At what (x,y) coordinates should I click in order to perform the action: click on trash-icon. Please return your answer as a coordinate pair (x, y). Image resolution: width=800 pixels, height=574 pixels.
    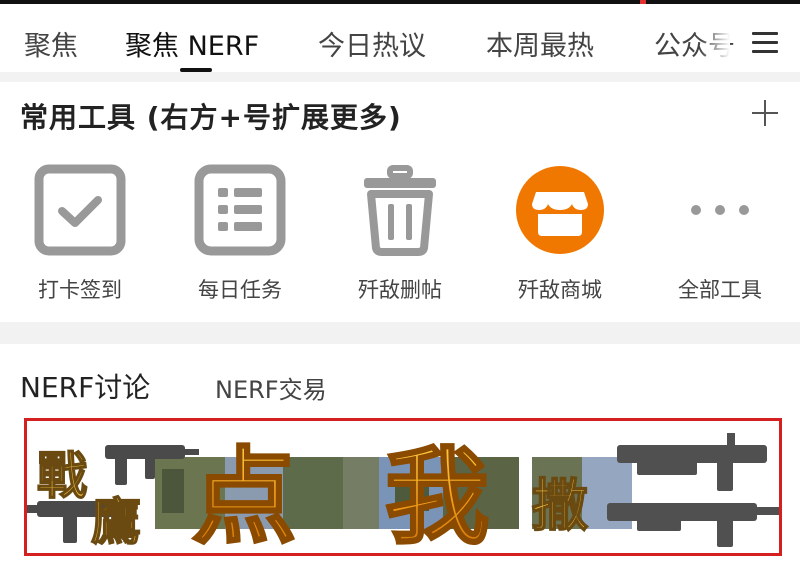
    Looking at the image, I should click on (400, 210).